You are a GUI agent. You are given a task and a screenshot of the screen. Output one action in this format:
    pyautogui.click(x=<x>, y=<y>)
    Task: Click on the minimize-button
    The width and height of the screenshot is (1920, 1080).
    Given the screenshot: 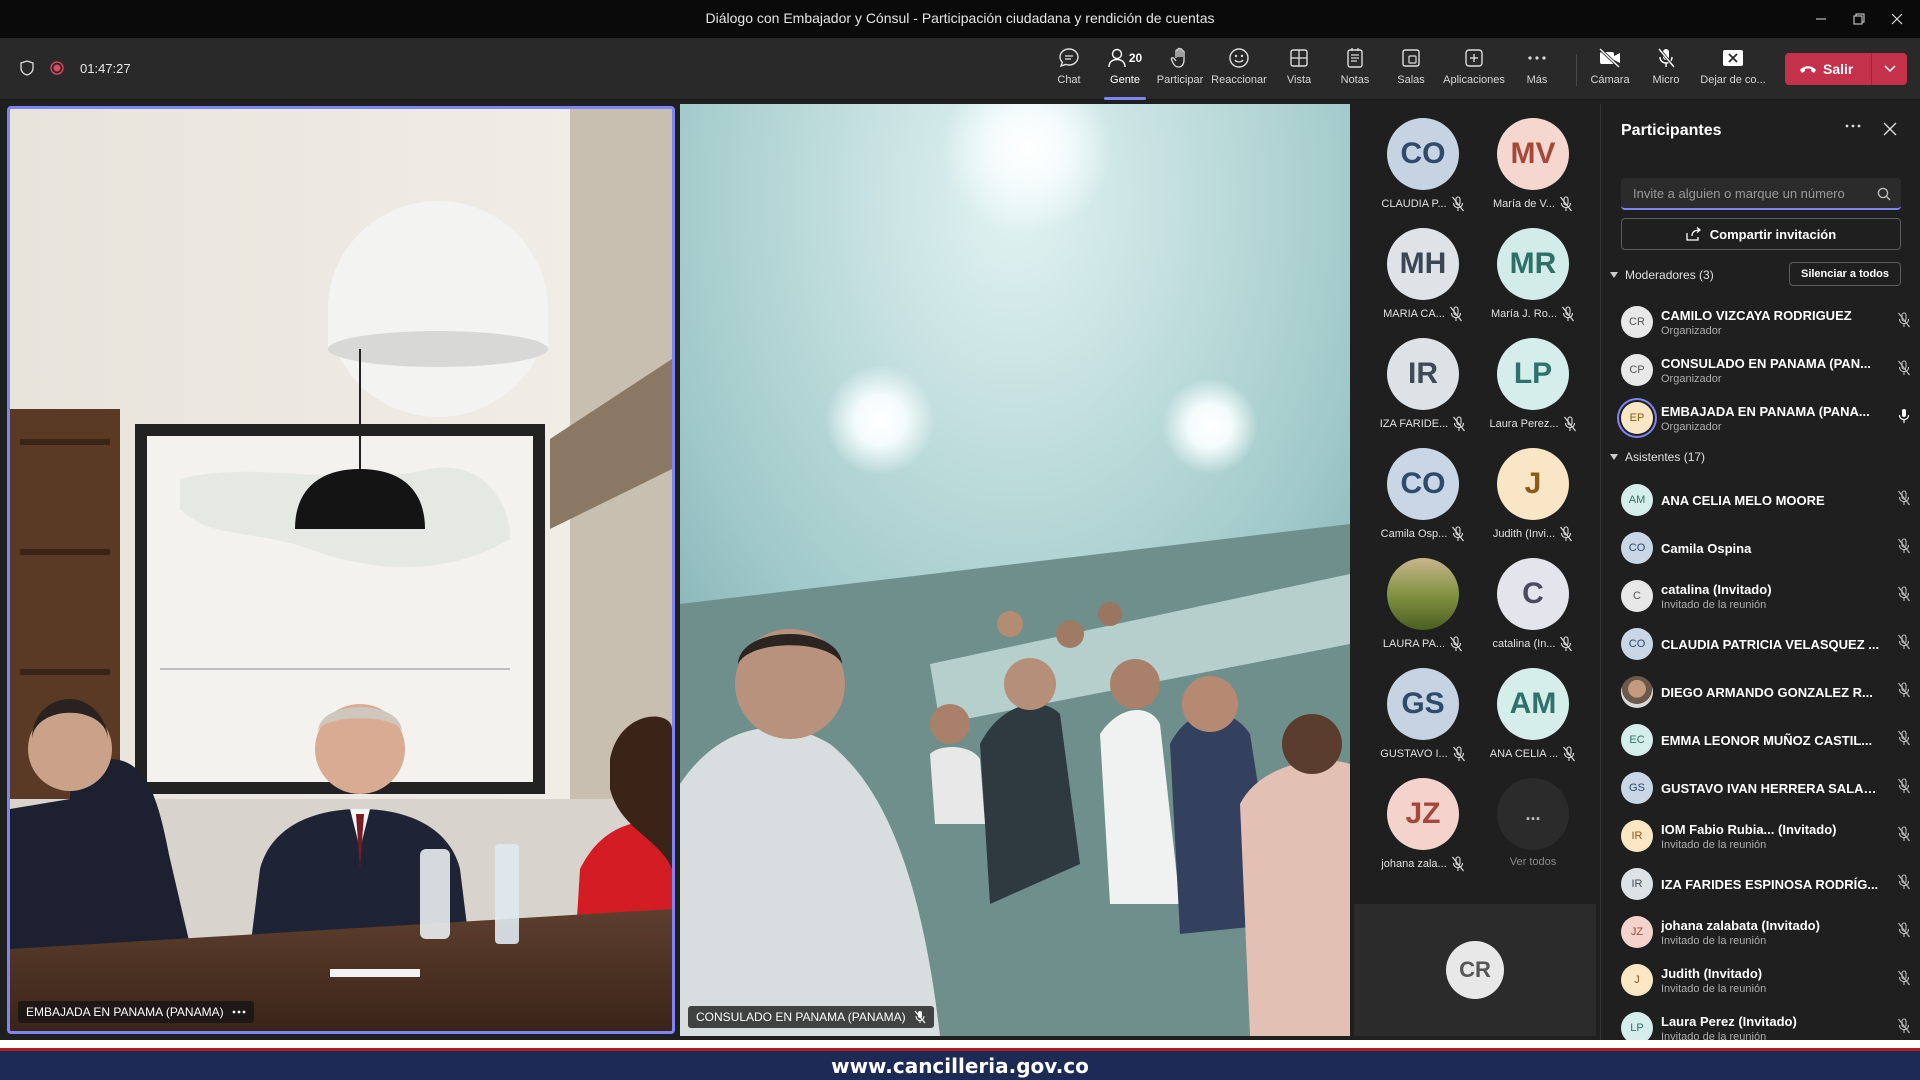 What is the action you would take?
    pyautogui.click(x=1821, y=19)
    